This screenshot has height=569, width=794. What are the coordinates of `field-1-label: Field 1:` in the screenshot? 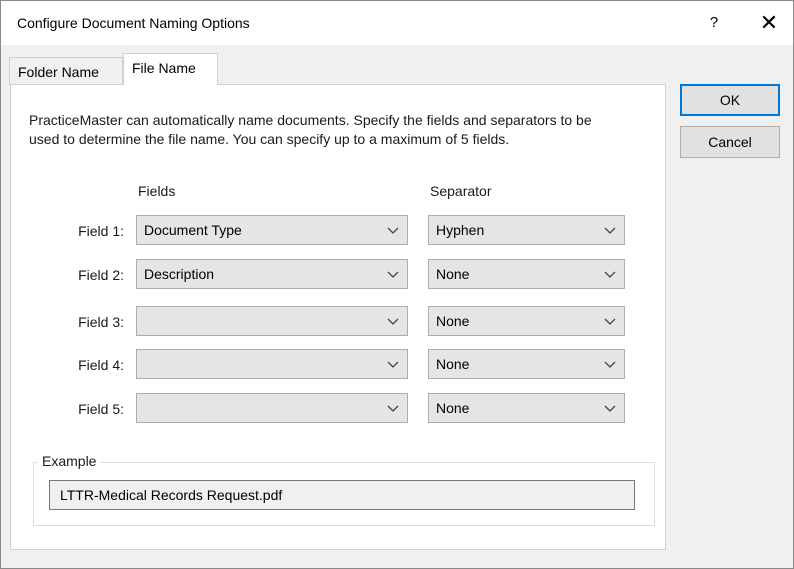 It's located at (101, 231).